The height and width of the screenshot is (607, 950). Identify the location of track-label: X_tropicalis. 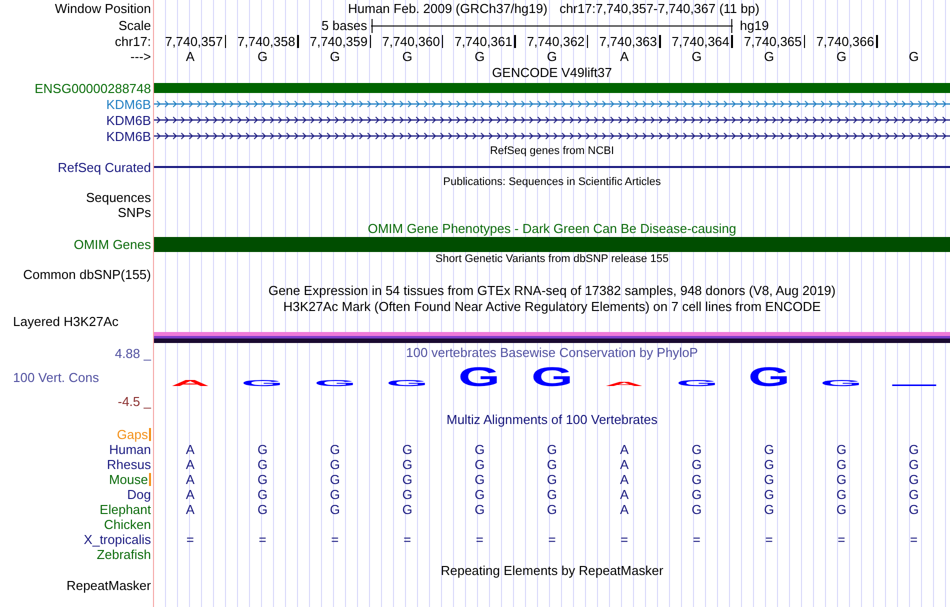
(117, 539).